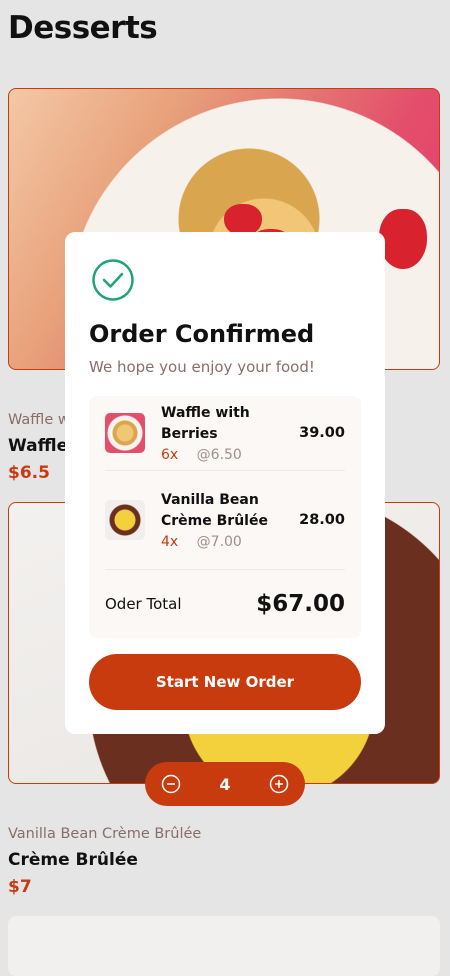 This screenshot has height=976, width=450. I want to click on order-item: Waffle with Berries 6x @6.50 39.00, so click(225, 433).